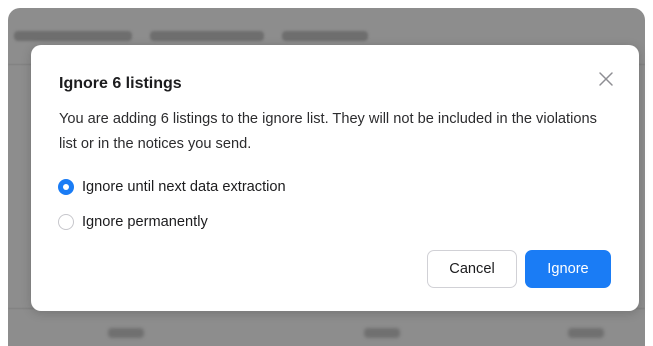 The image size is (653, 346). I want to click on cancel-button: Cancel, so click(472, 269).